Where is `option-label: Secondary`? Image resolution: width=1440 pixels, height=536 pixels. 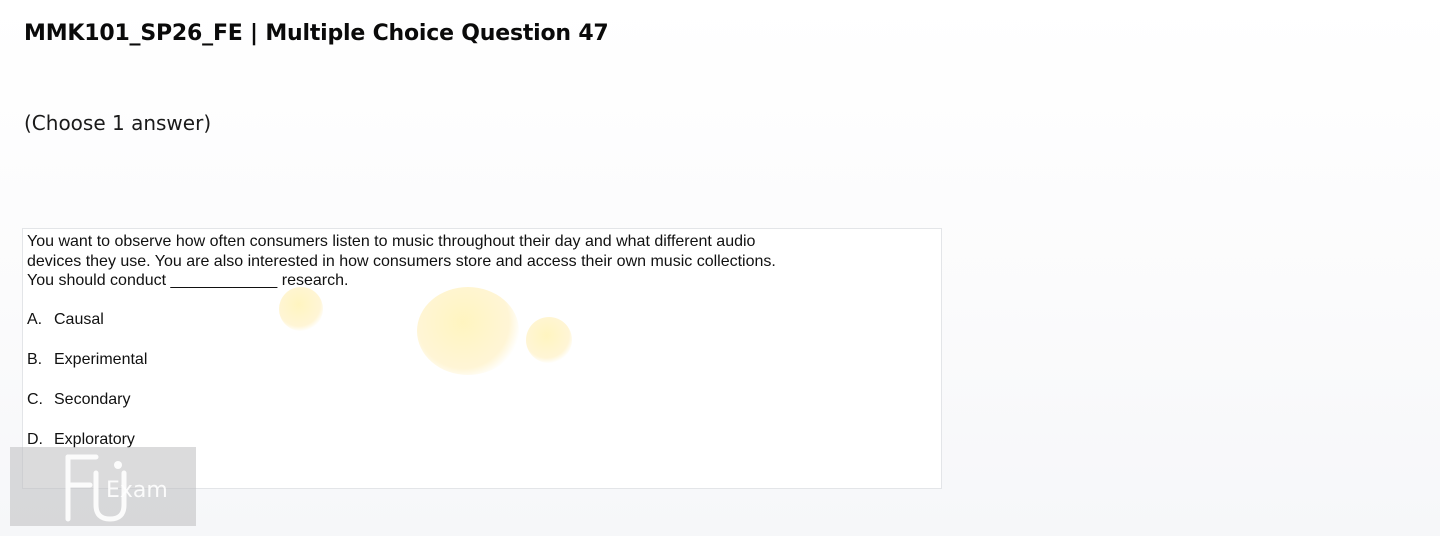 option-label: Secondary is located at coordinates (92, 399).